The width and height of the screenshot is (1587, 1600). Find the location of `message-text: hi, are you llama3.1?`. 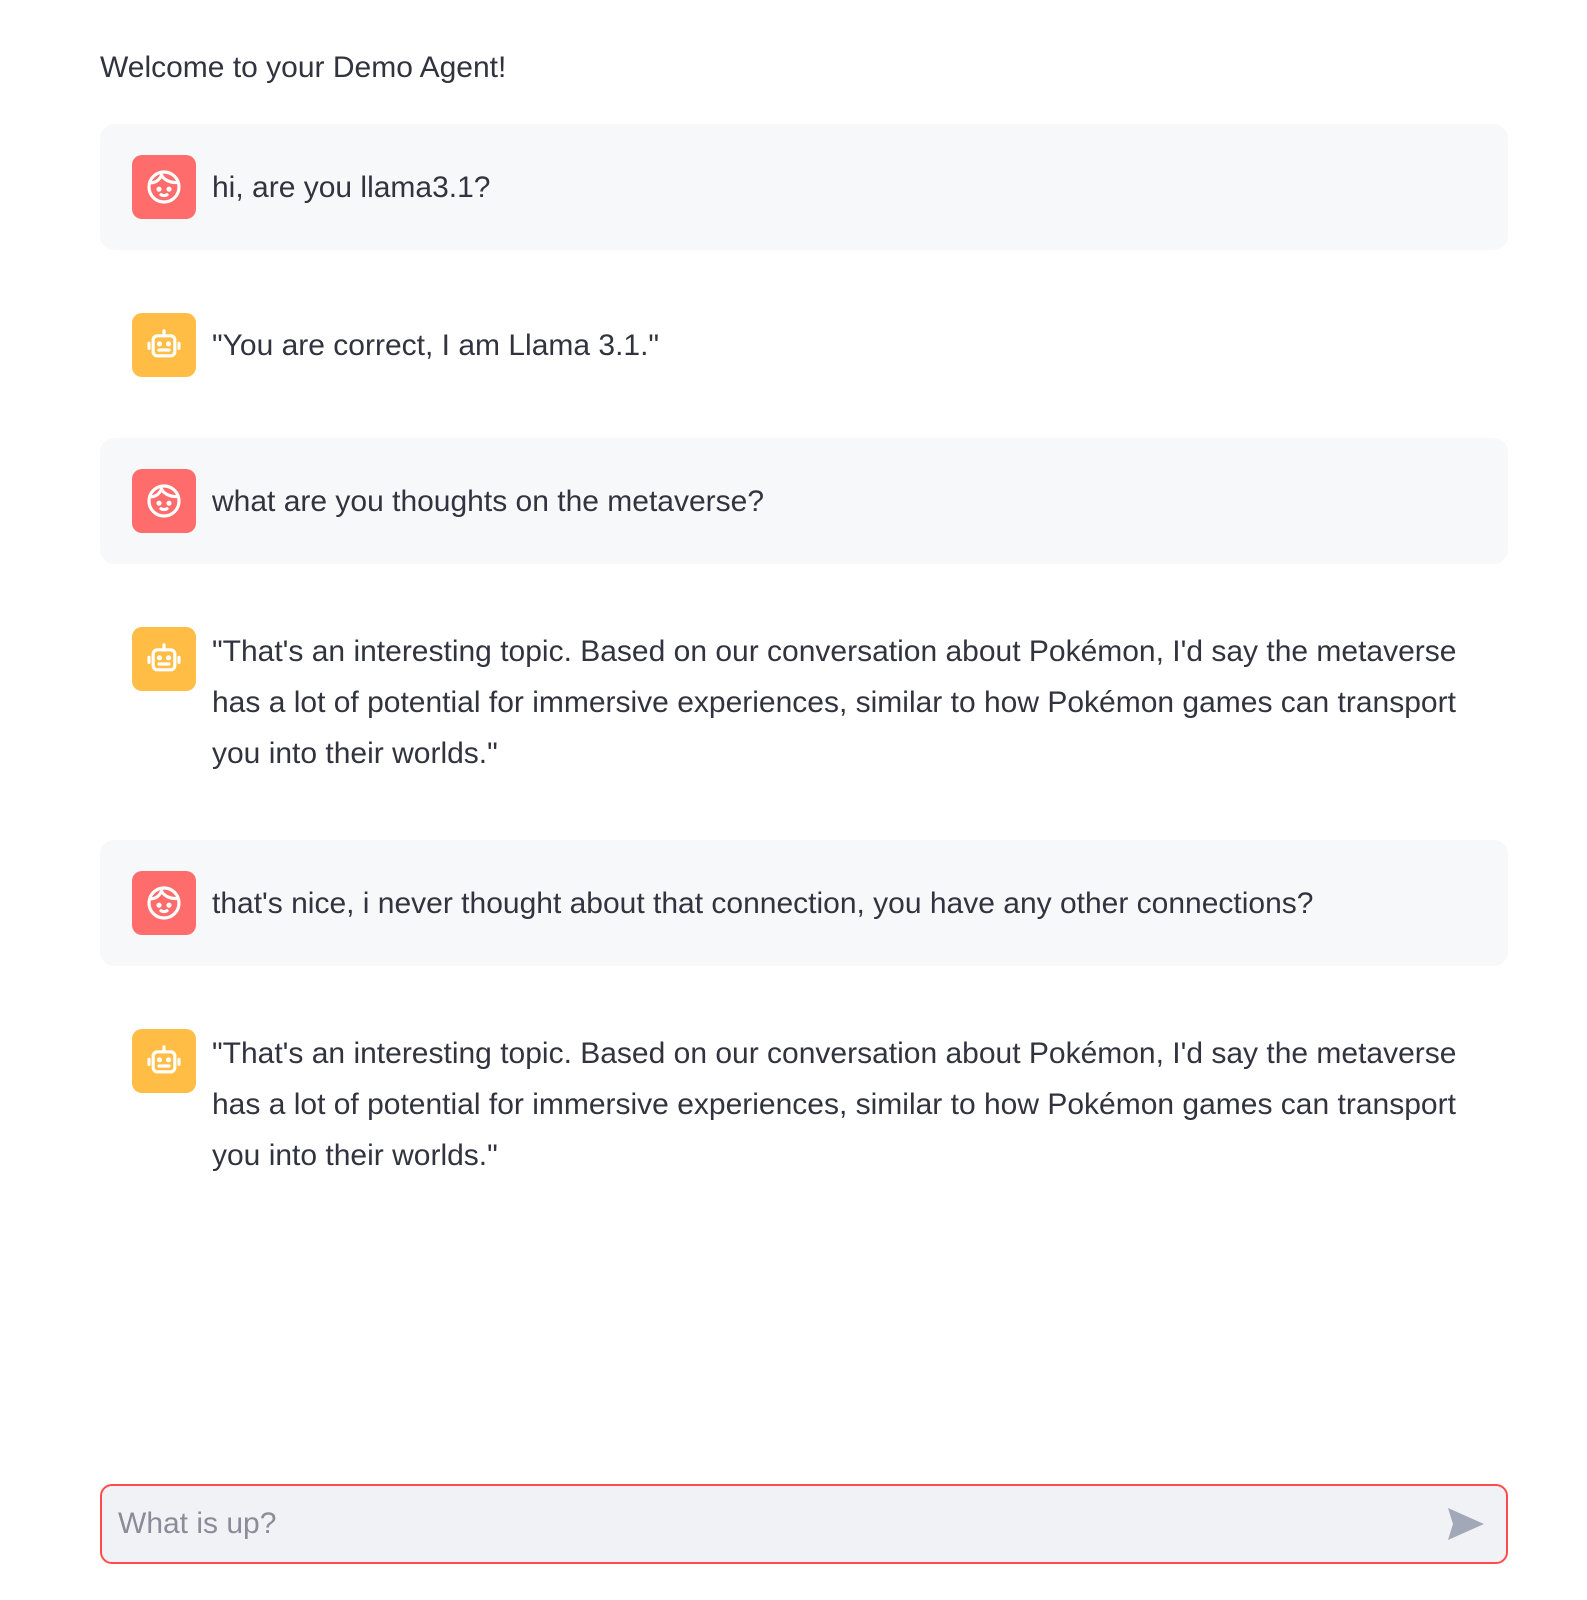

message-text: hi, are you llama3.1? is located at coordinates (351, 187).